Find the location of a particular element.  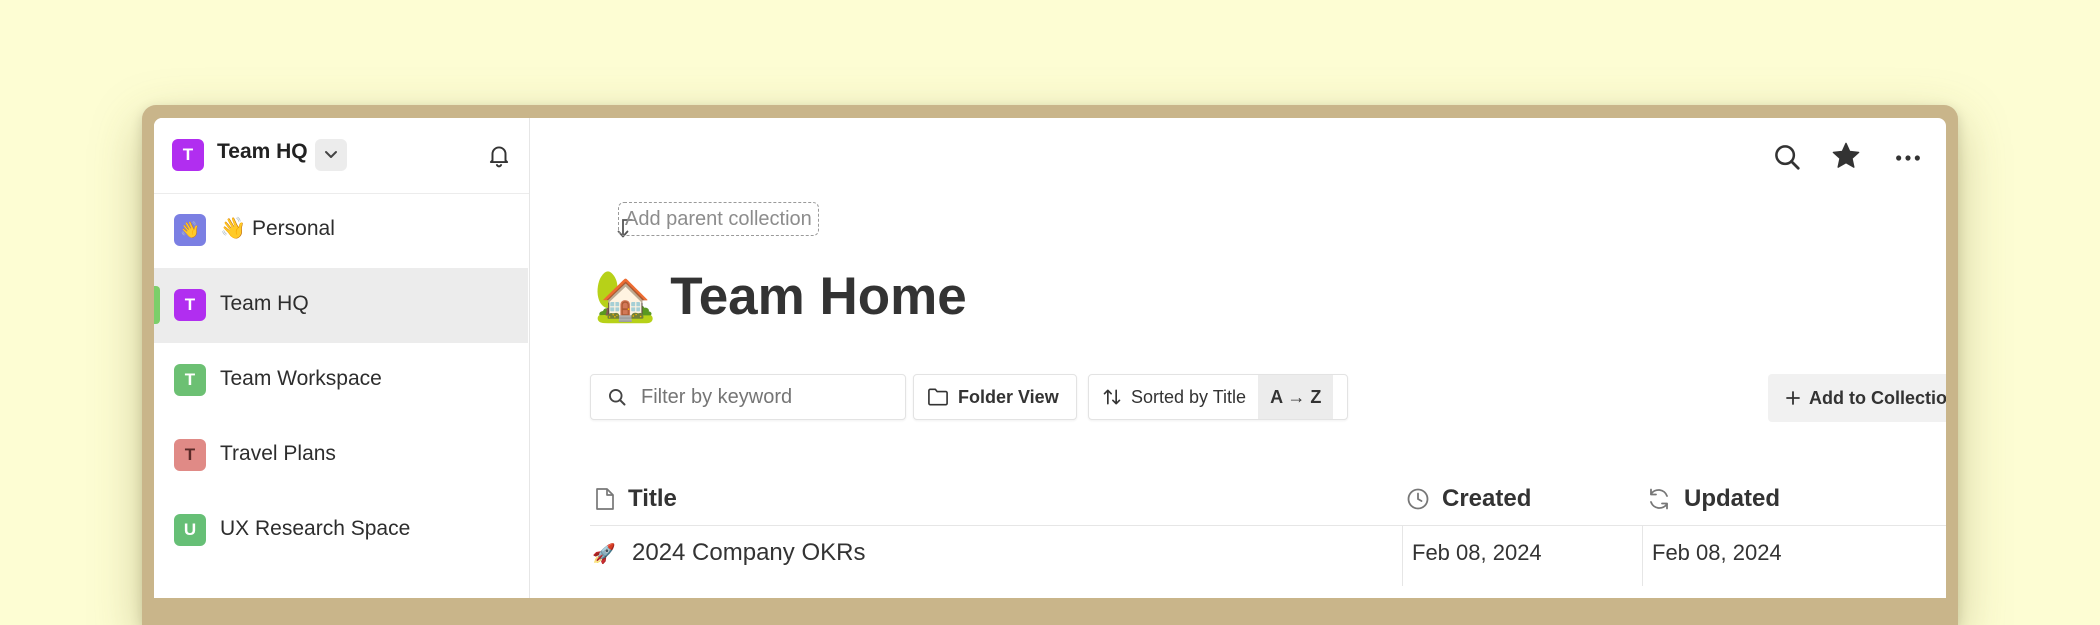

add-to-collection-button: Add to Collection is located at coordinates (1857, 398).